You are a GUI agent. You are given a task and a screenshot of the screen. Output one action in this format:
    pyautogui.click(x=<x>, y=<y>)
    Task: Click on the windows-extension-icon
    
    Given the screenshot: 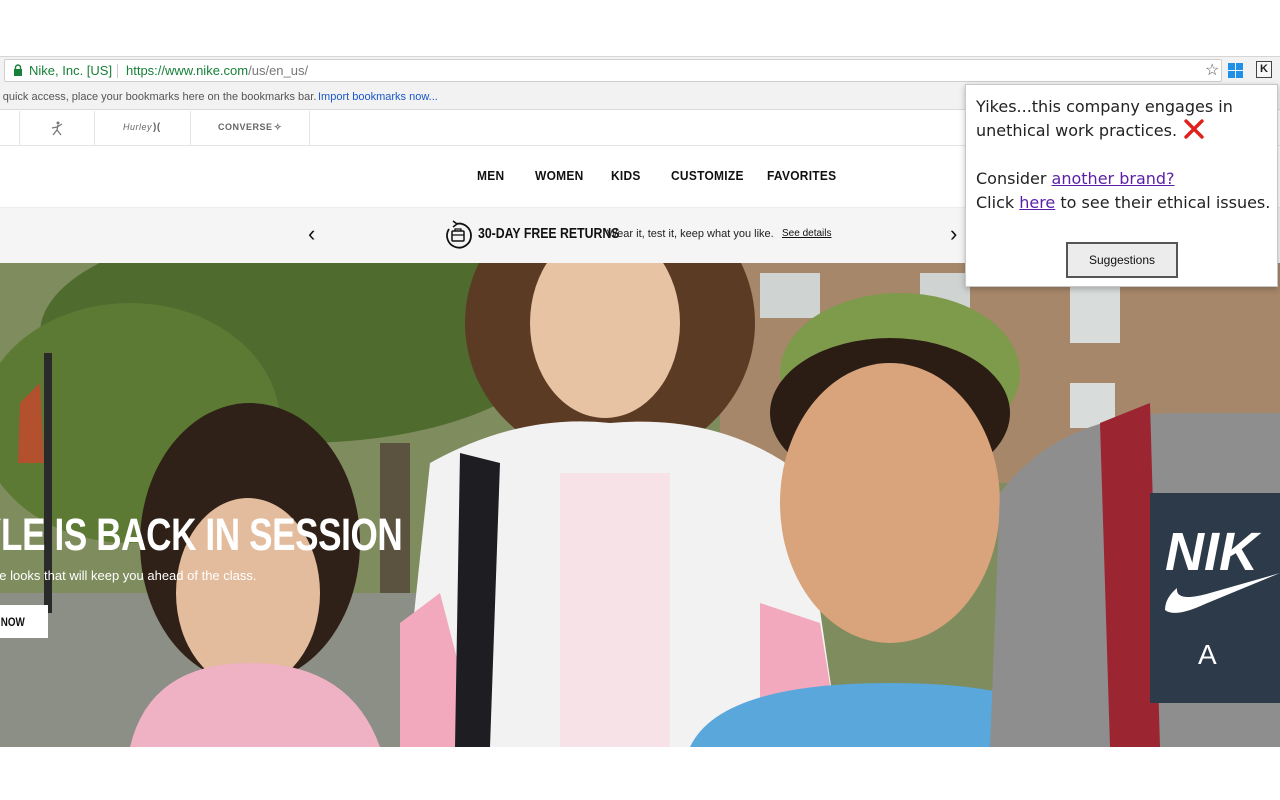 What is the action you would take?
    pyautogui.click(x=1235, y=70)
    